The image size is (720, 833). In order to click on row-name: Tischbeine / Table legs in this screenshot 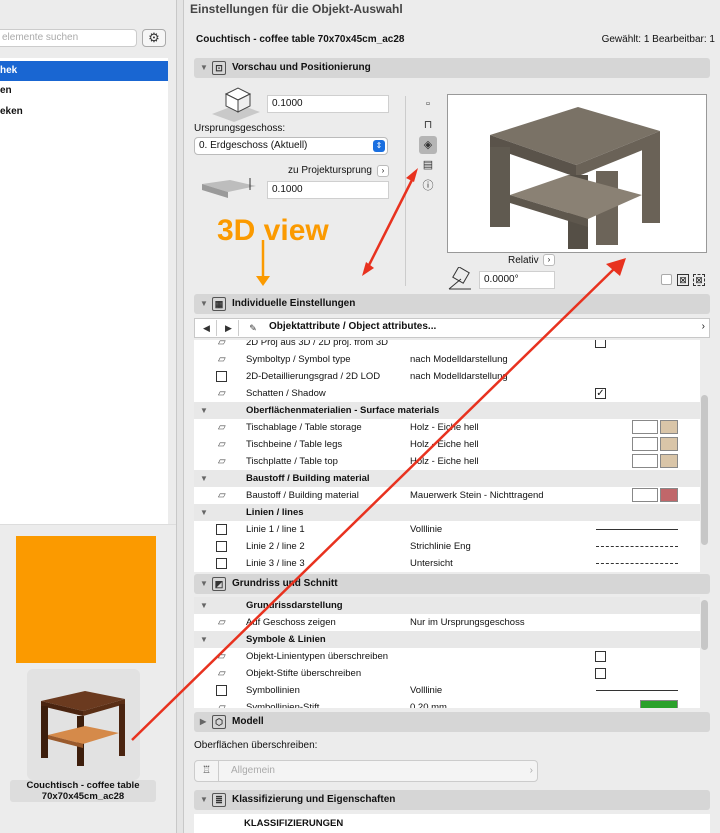, I will do `click(294, 444)`.